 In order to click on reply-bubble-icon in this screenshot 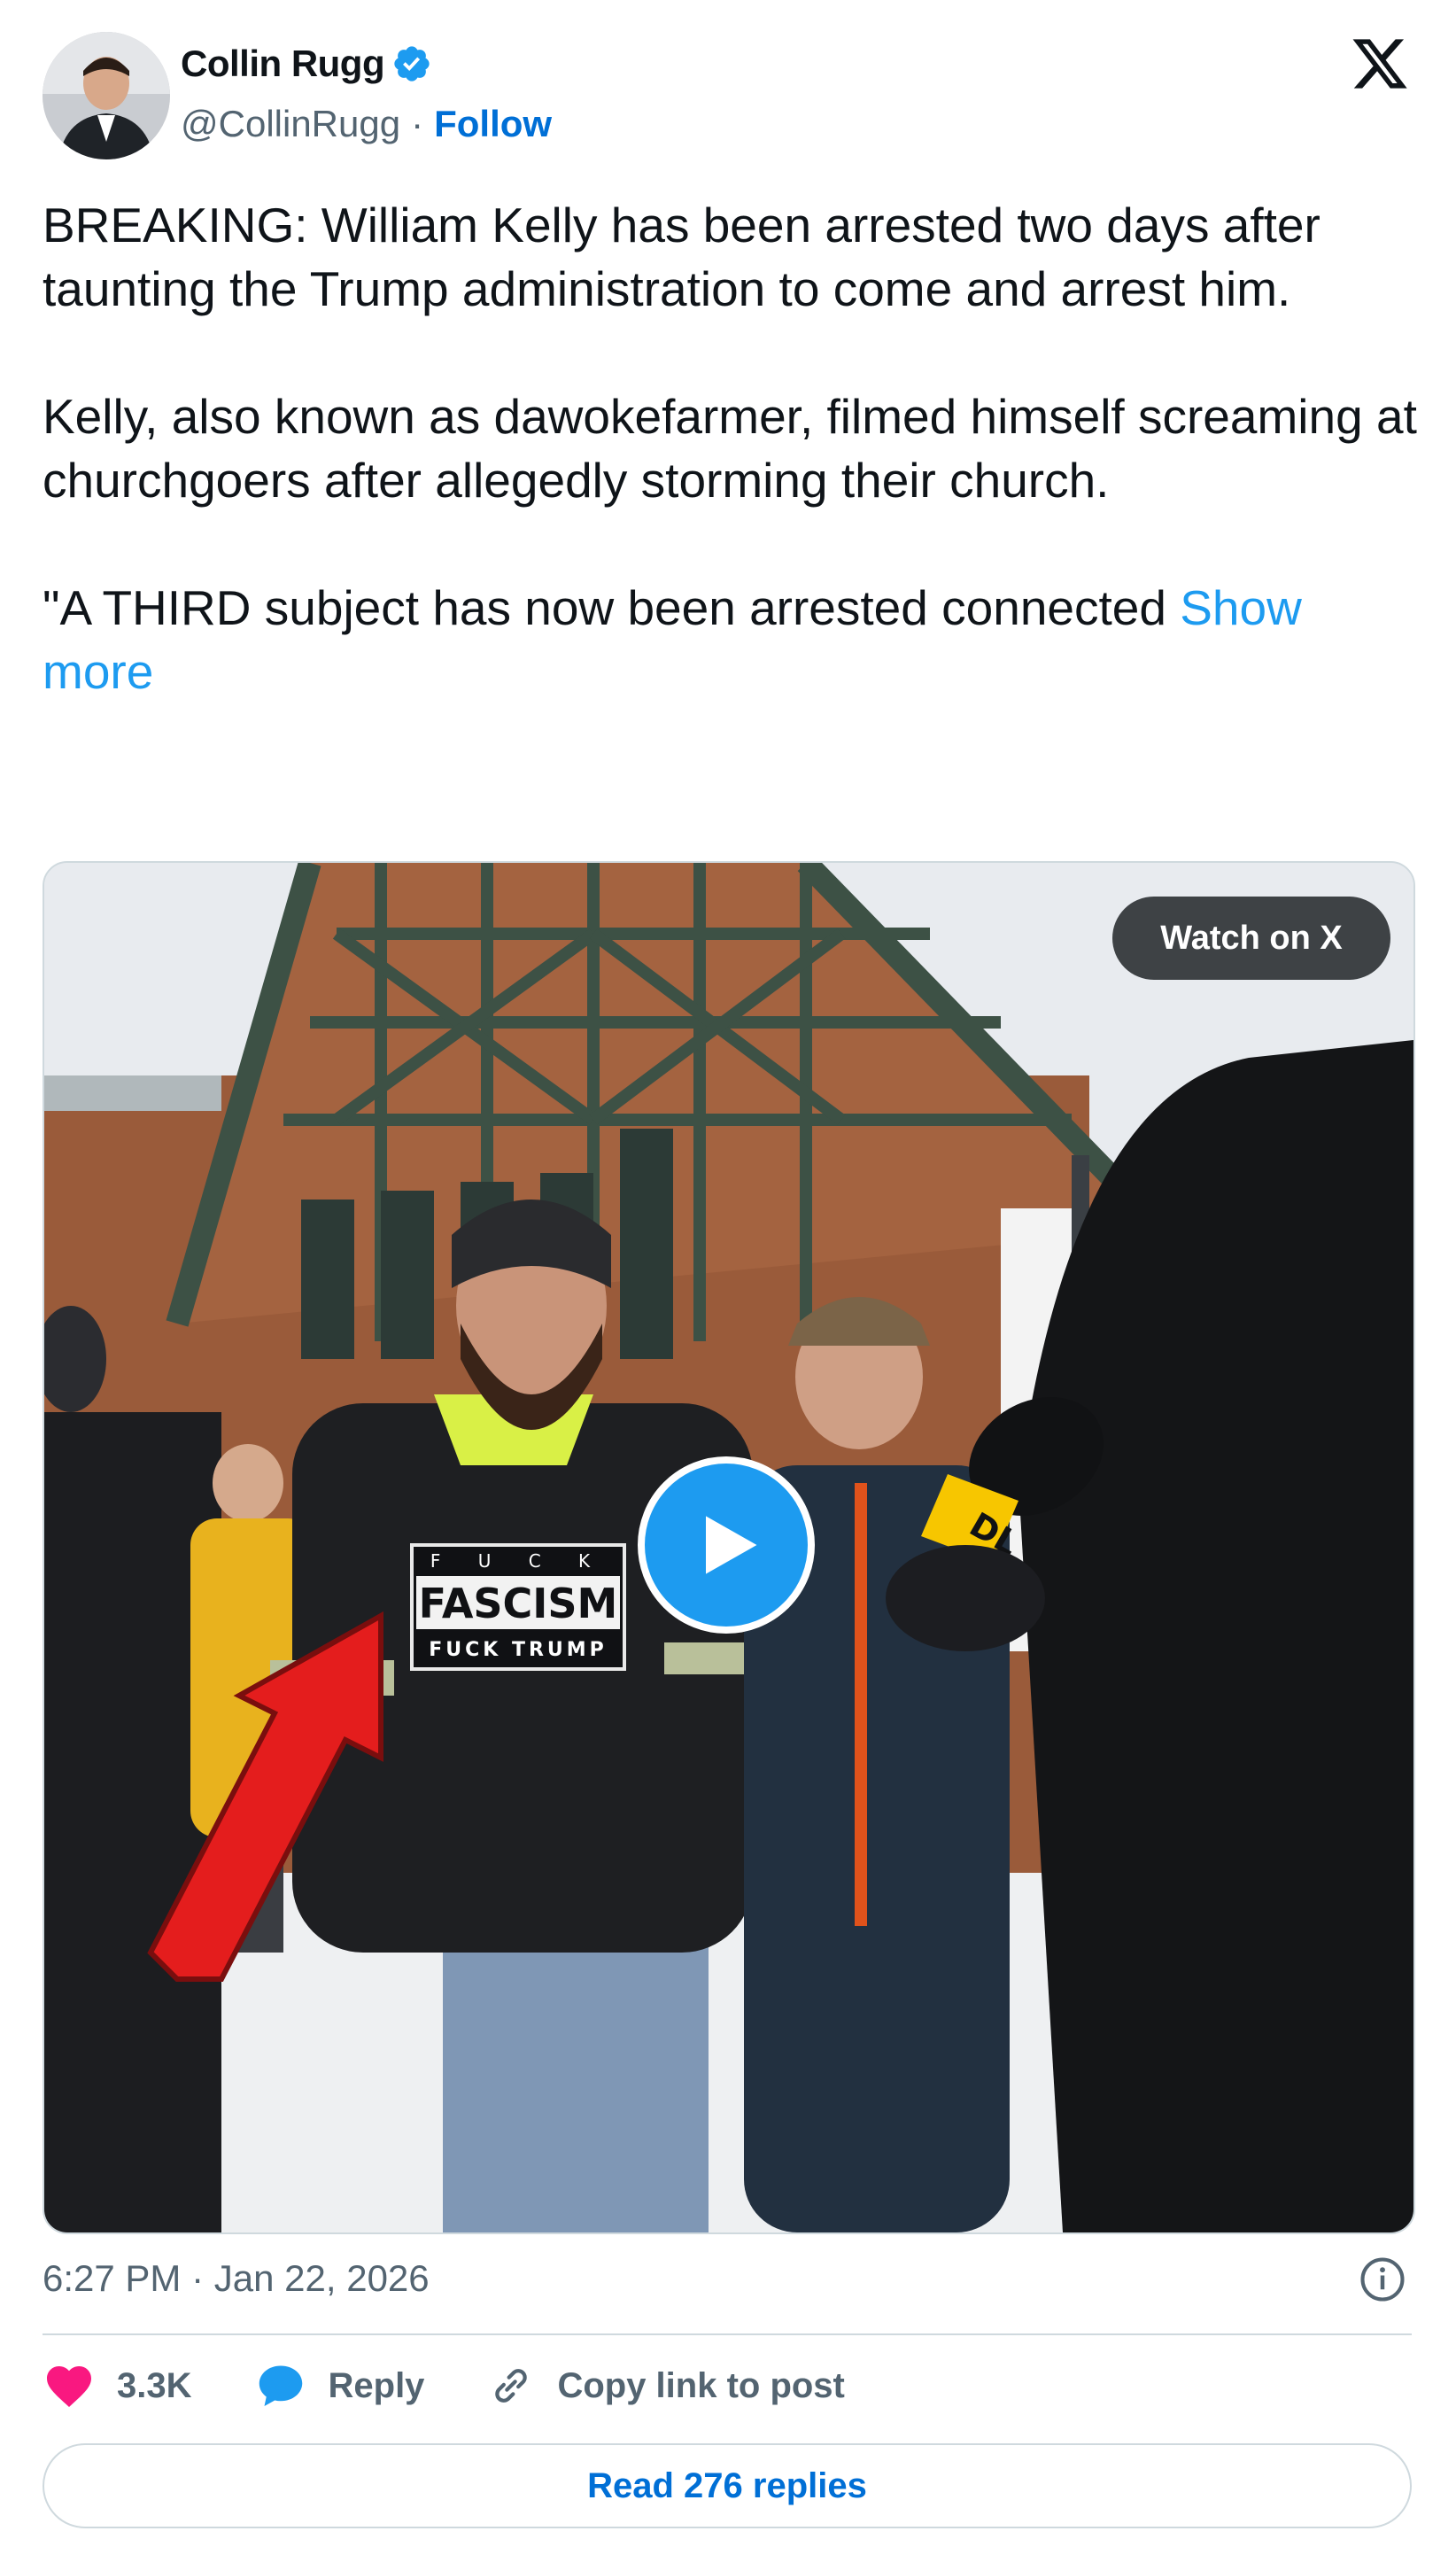, I will do `click(280, 2386)`.